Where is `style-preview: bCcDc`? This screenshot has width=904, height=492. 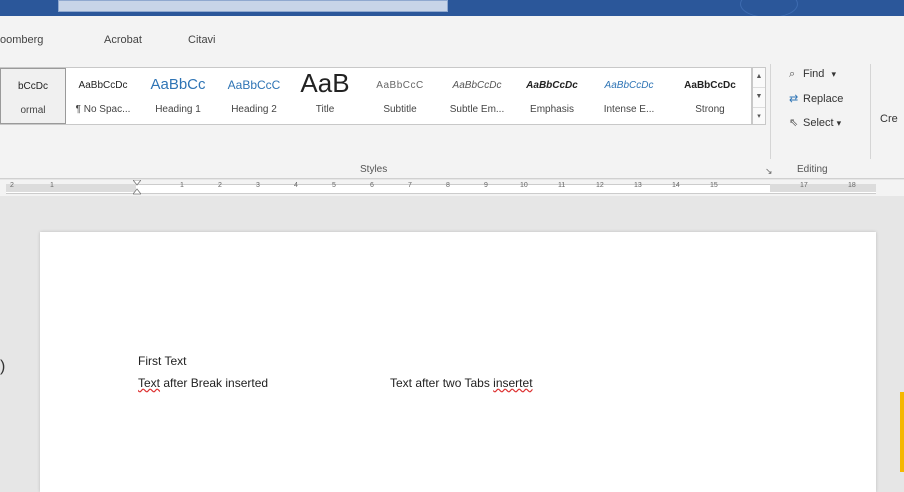
style-preview: bCcDc is located at coordinates (32, 86).